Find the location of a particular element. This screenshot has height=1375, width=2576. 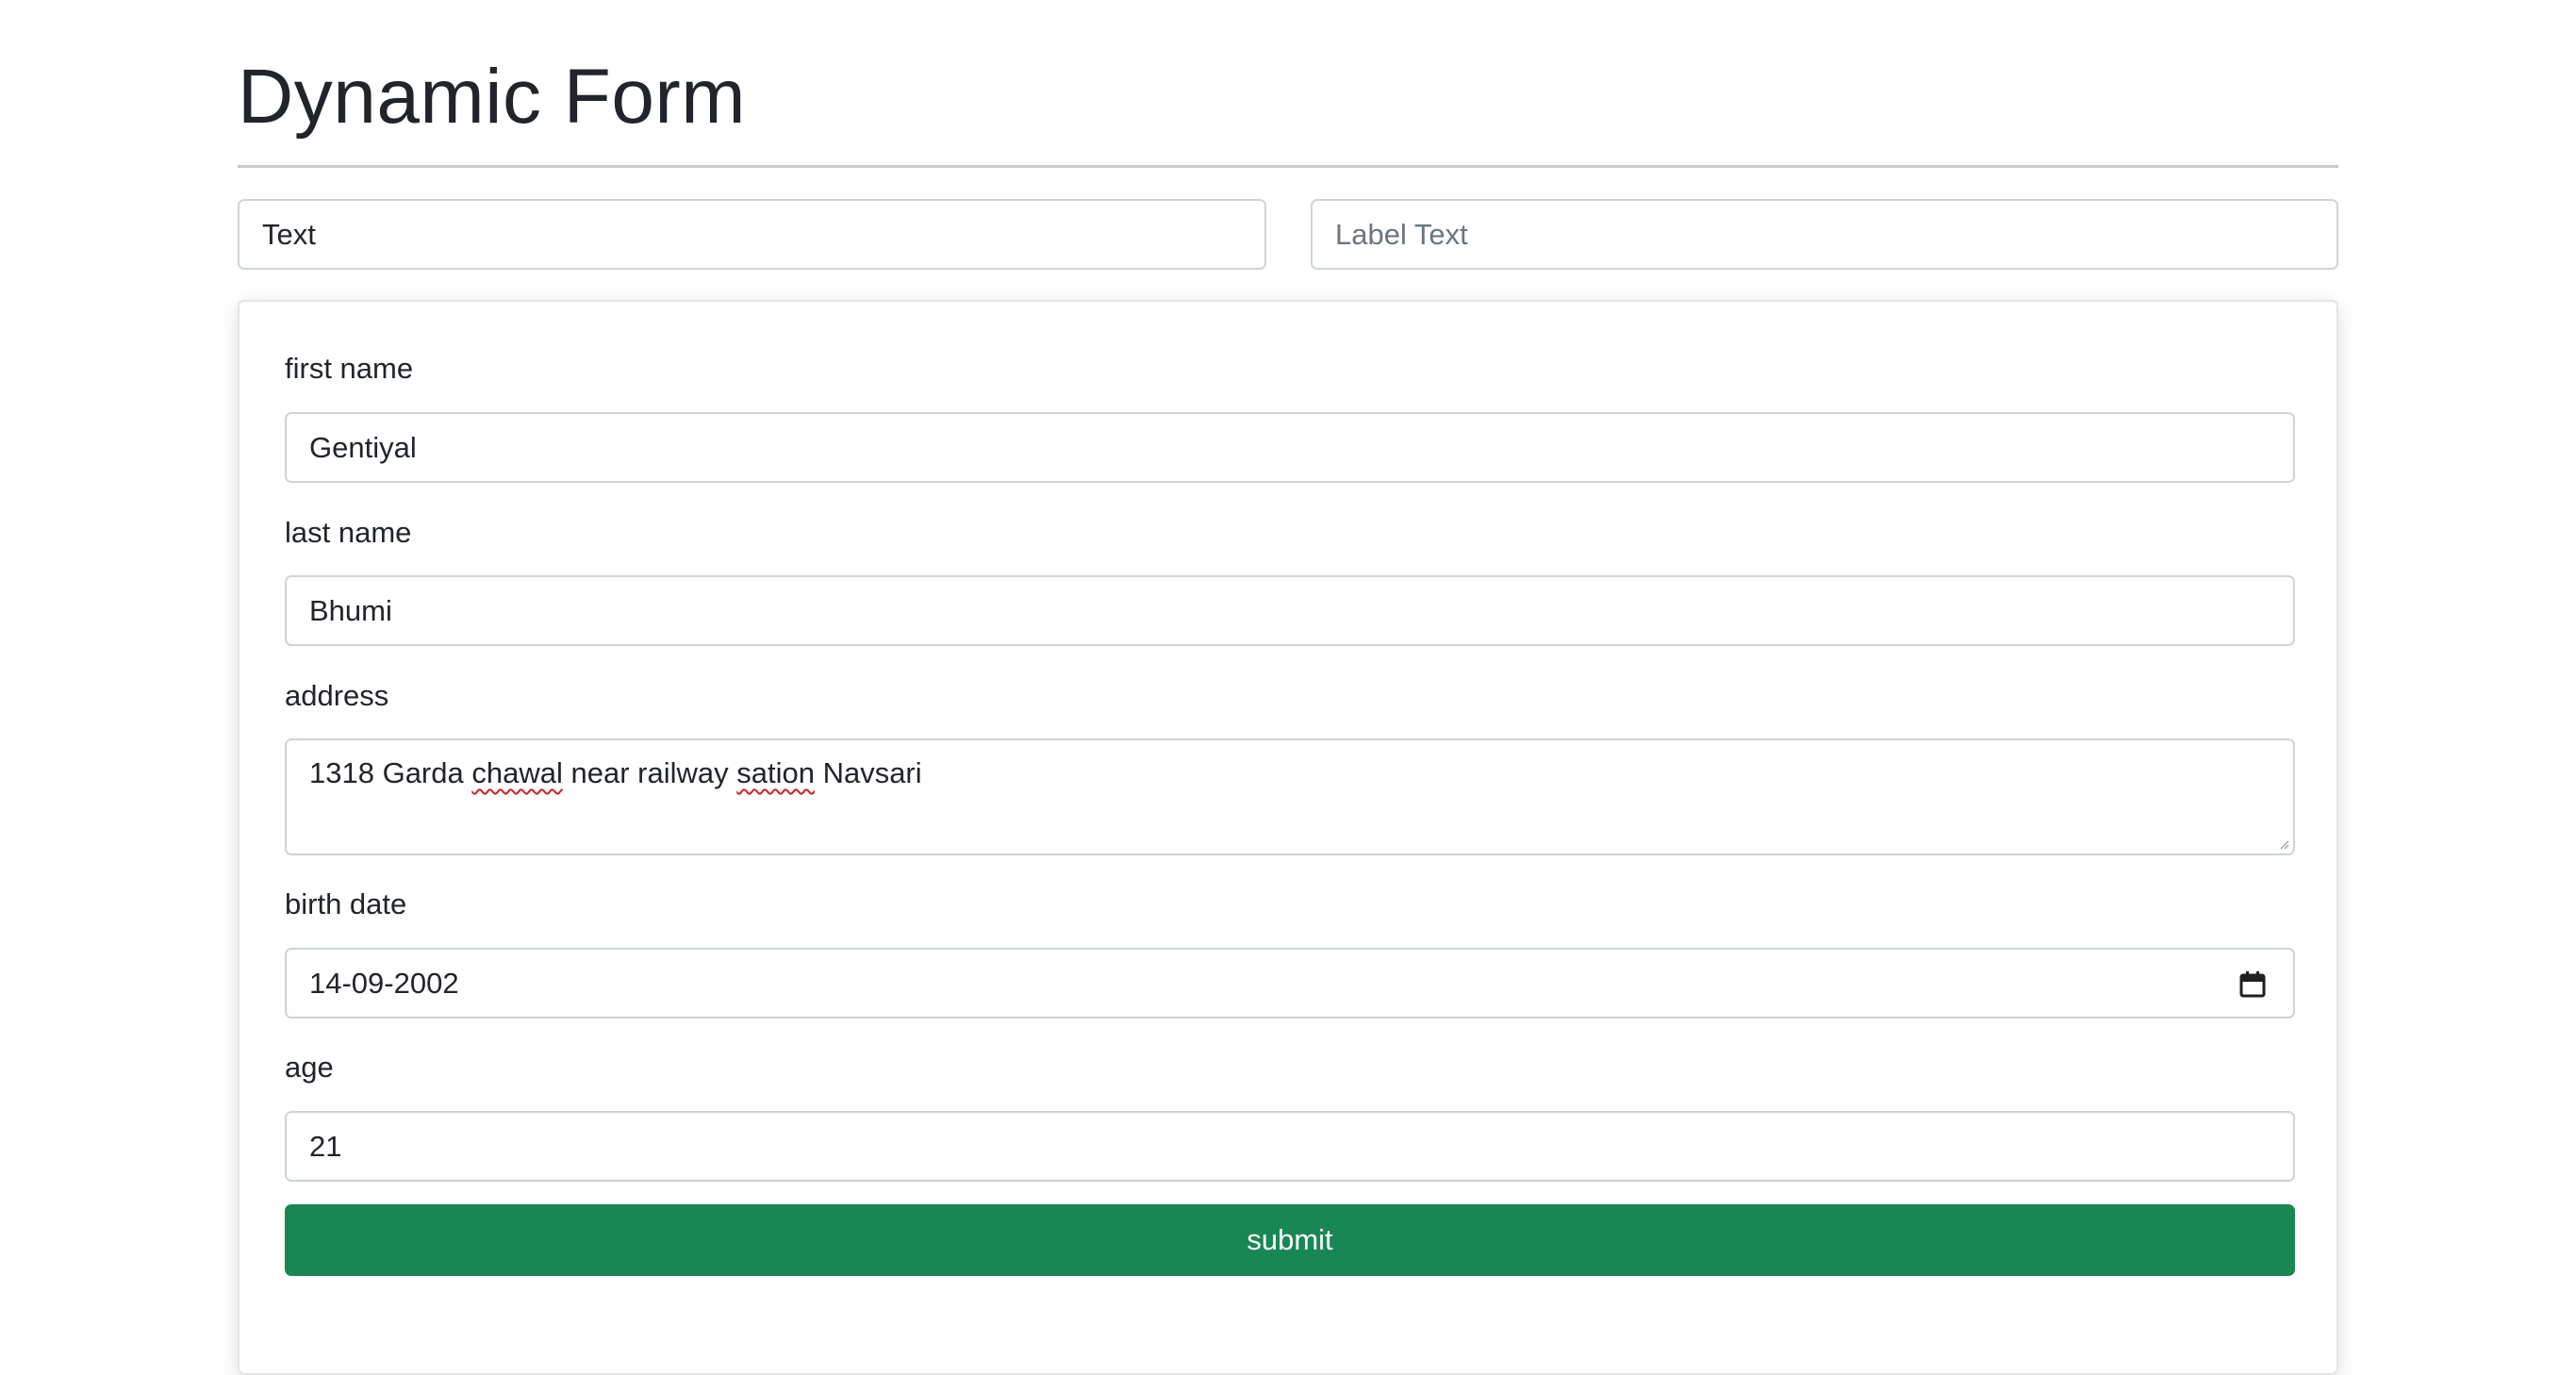

calendar-icon is located at coordinates (2252, 985).